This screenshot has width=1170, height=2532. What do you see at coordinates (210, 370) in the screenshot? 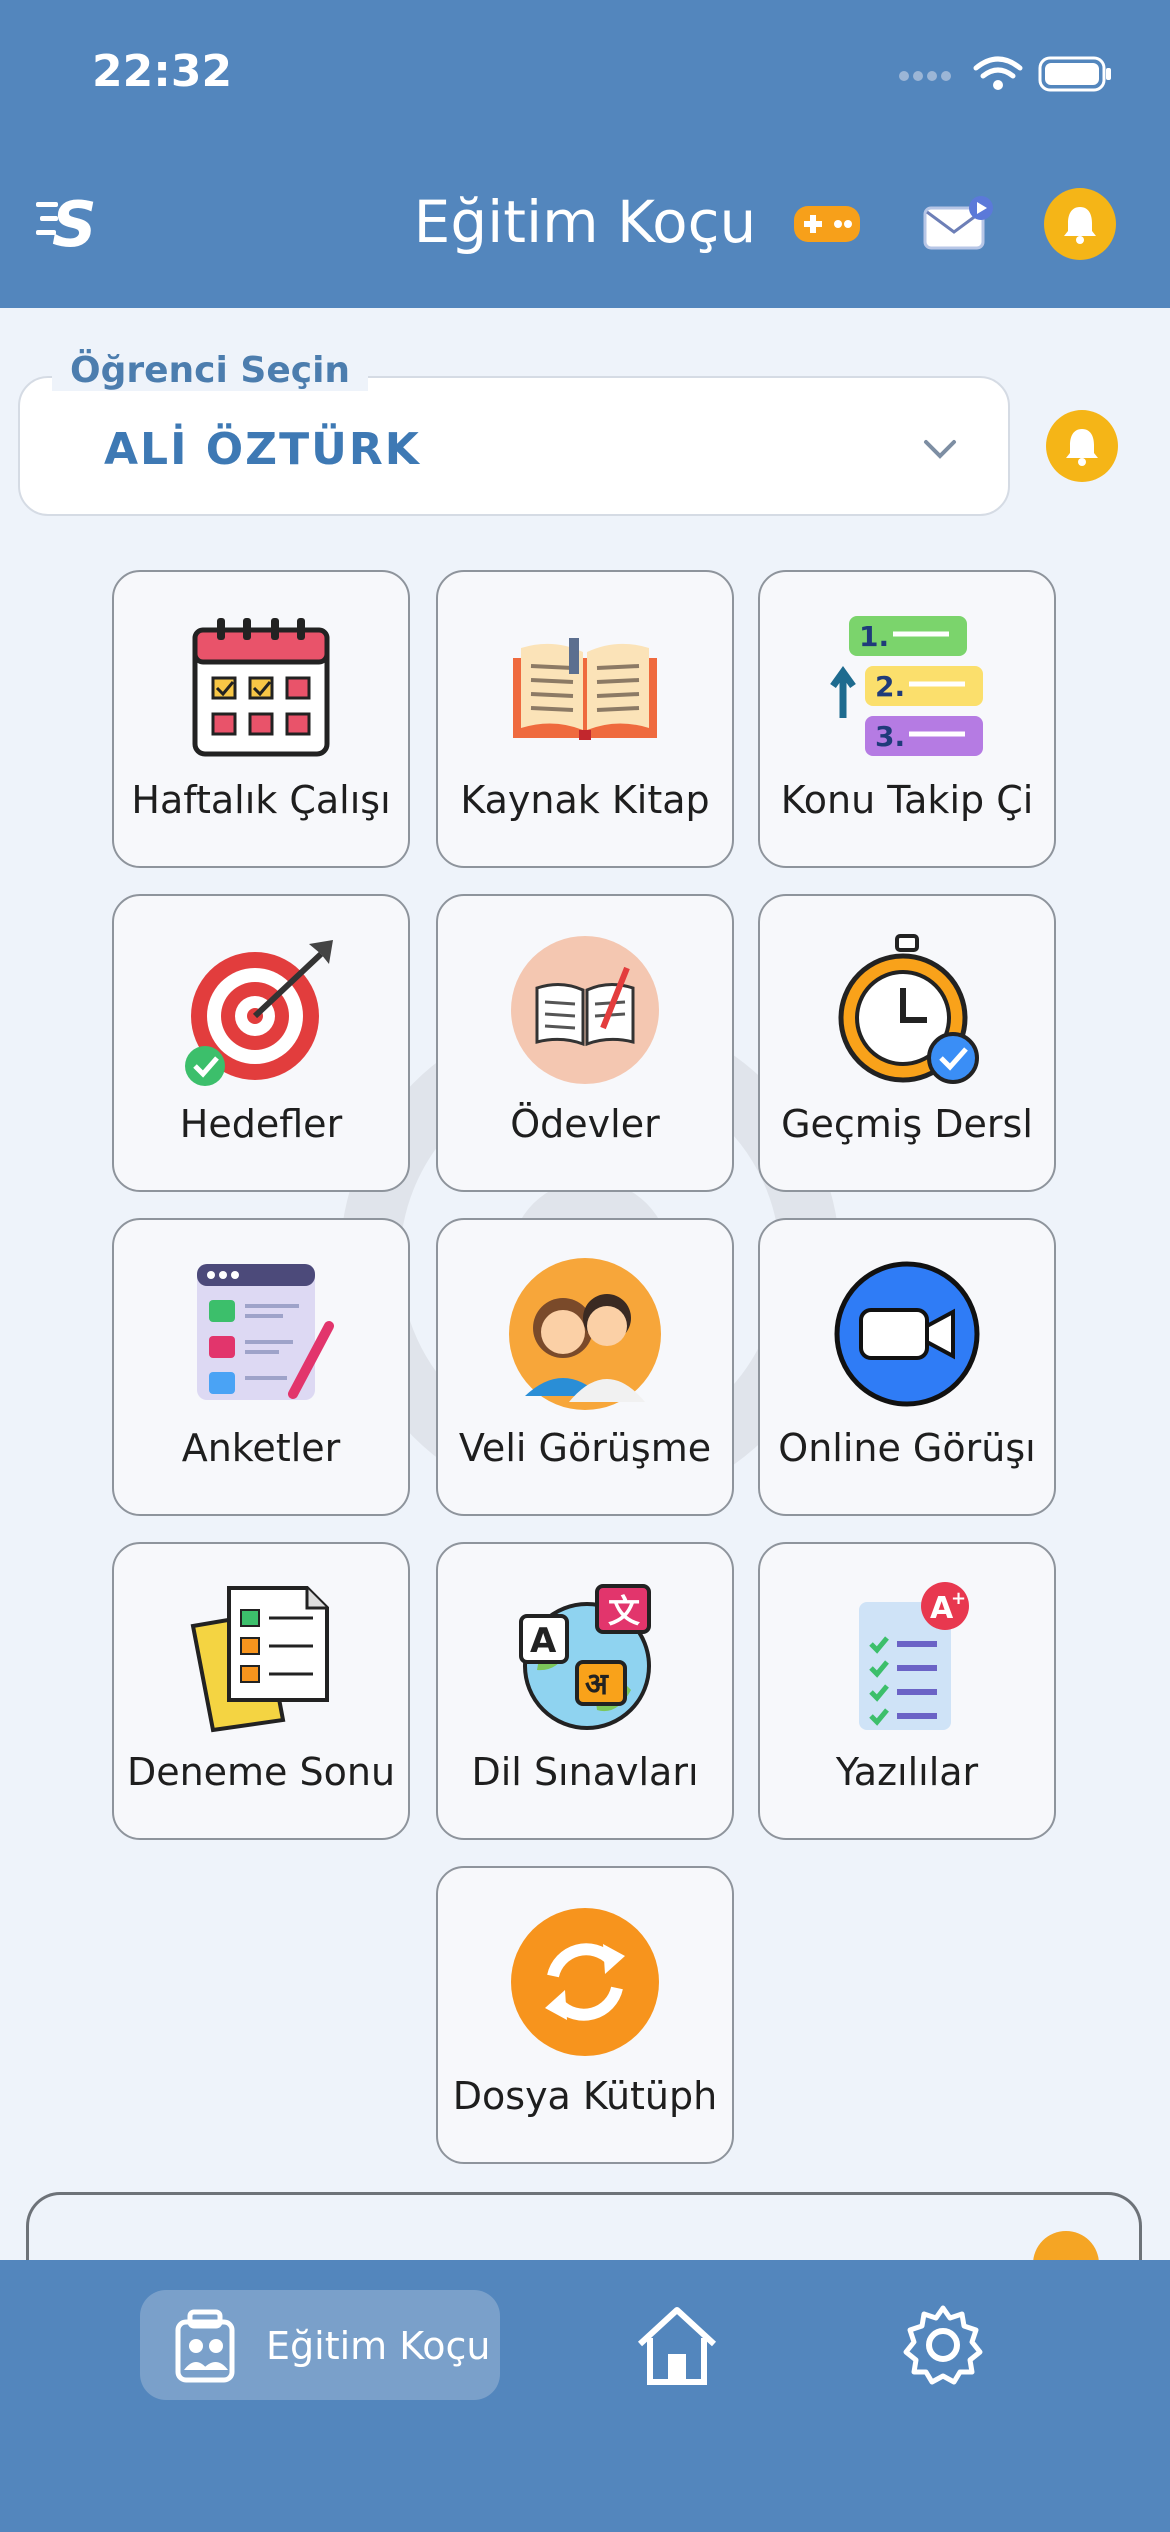
I see `student-selector-label: Öğrenci Seçin` at bounding box center [210, 370].